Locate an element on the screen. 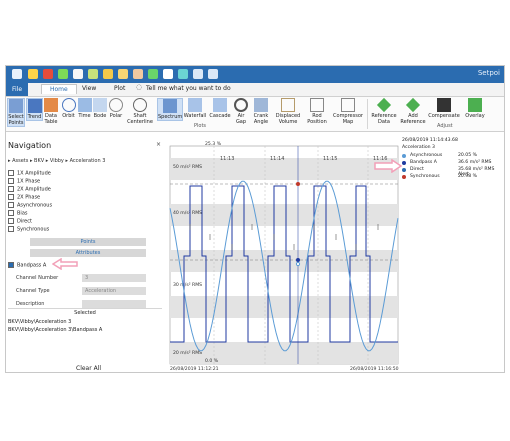 The image size is (510, 441). selected-path: BKV\Vibby\Acceleration 3\Bandpass A is located at coordinates (55, 330).